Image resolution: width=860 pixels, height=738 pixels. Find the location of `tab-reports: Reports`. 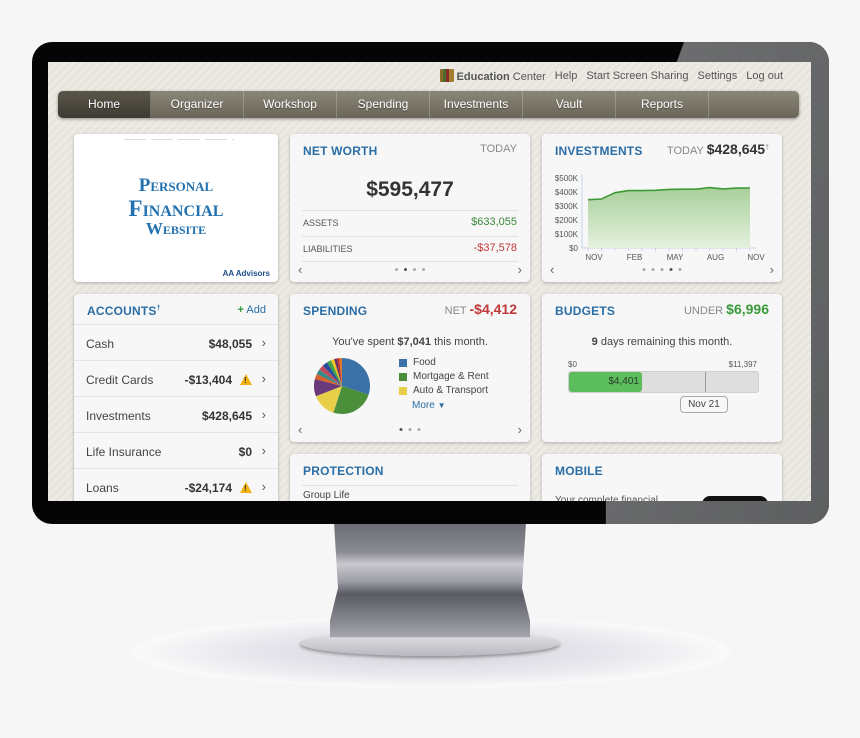

tab-reports: Reports is located at coordinates (662, 104).